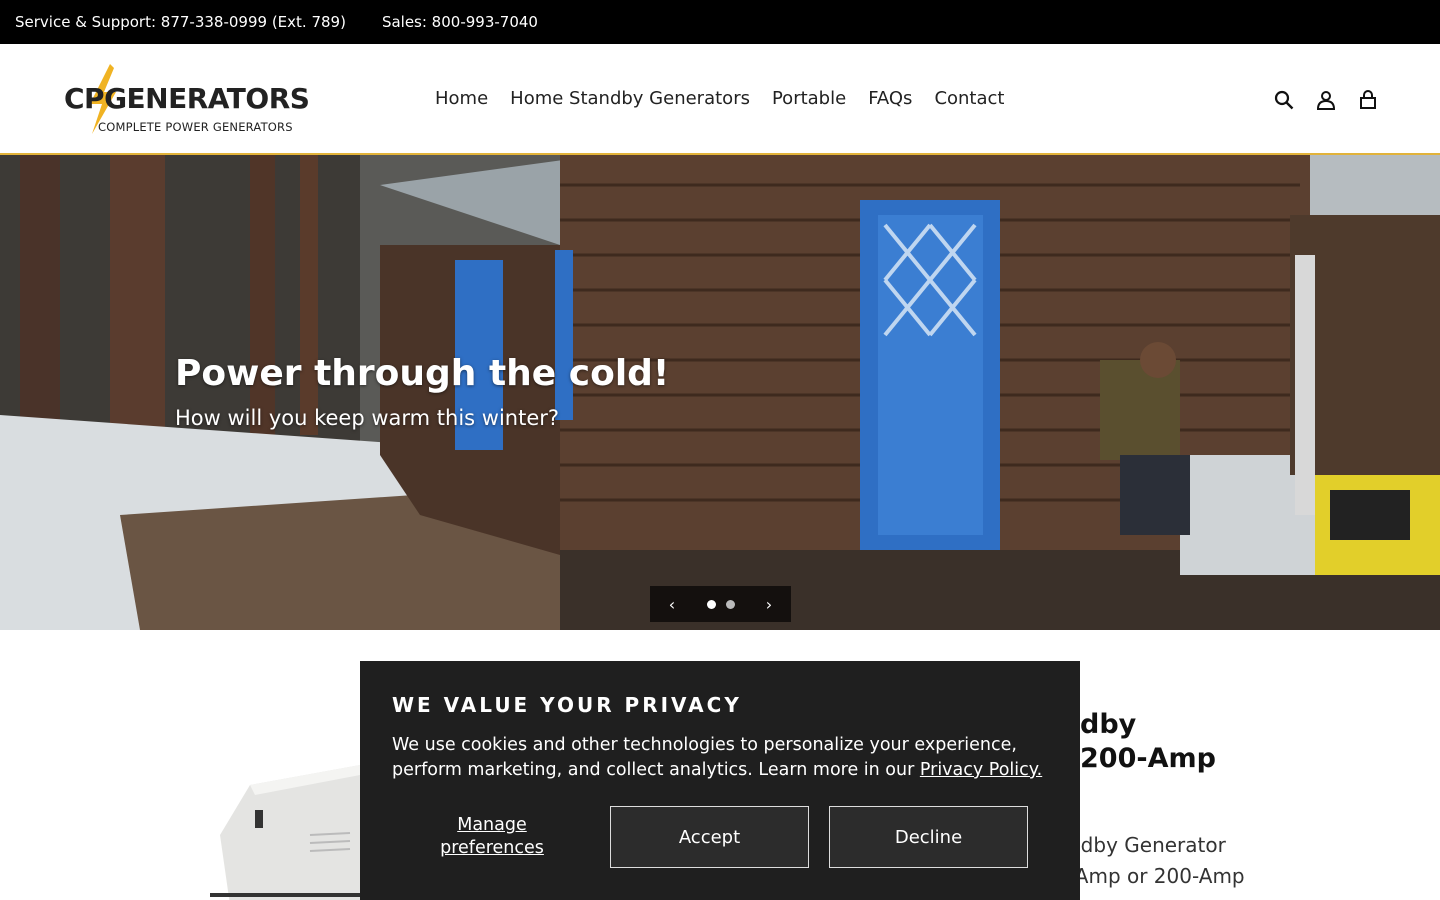  I want to click on decline-button: Decline, so click(928, 837).